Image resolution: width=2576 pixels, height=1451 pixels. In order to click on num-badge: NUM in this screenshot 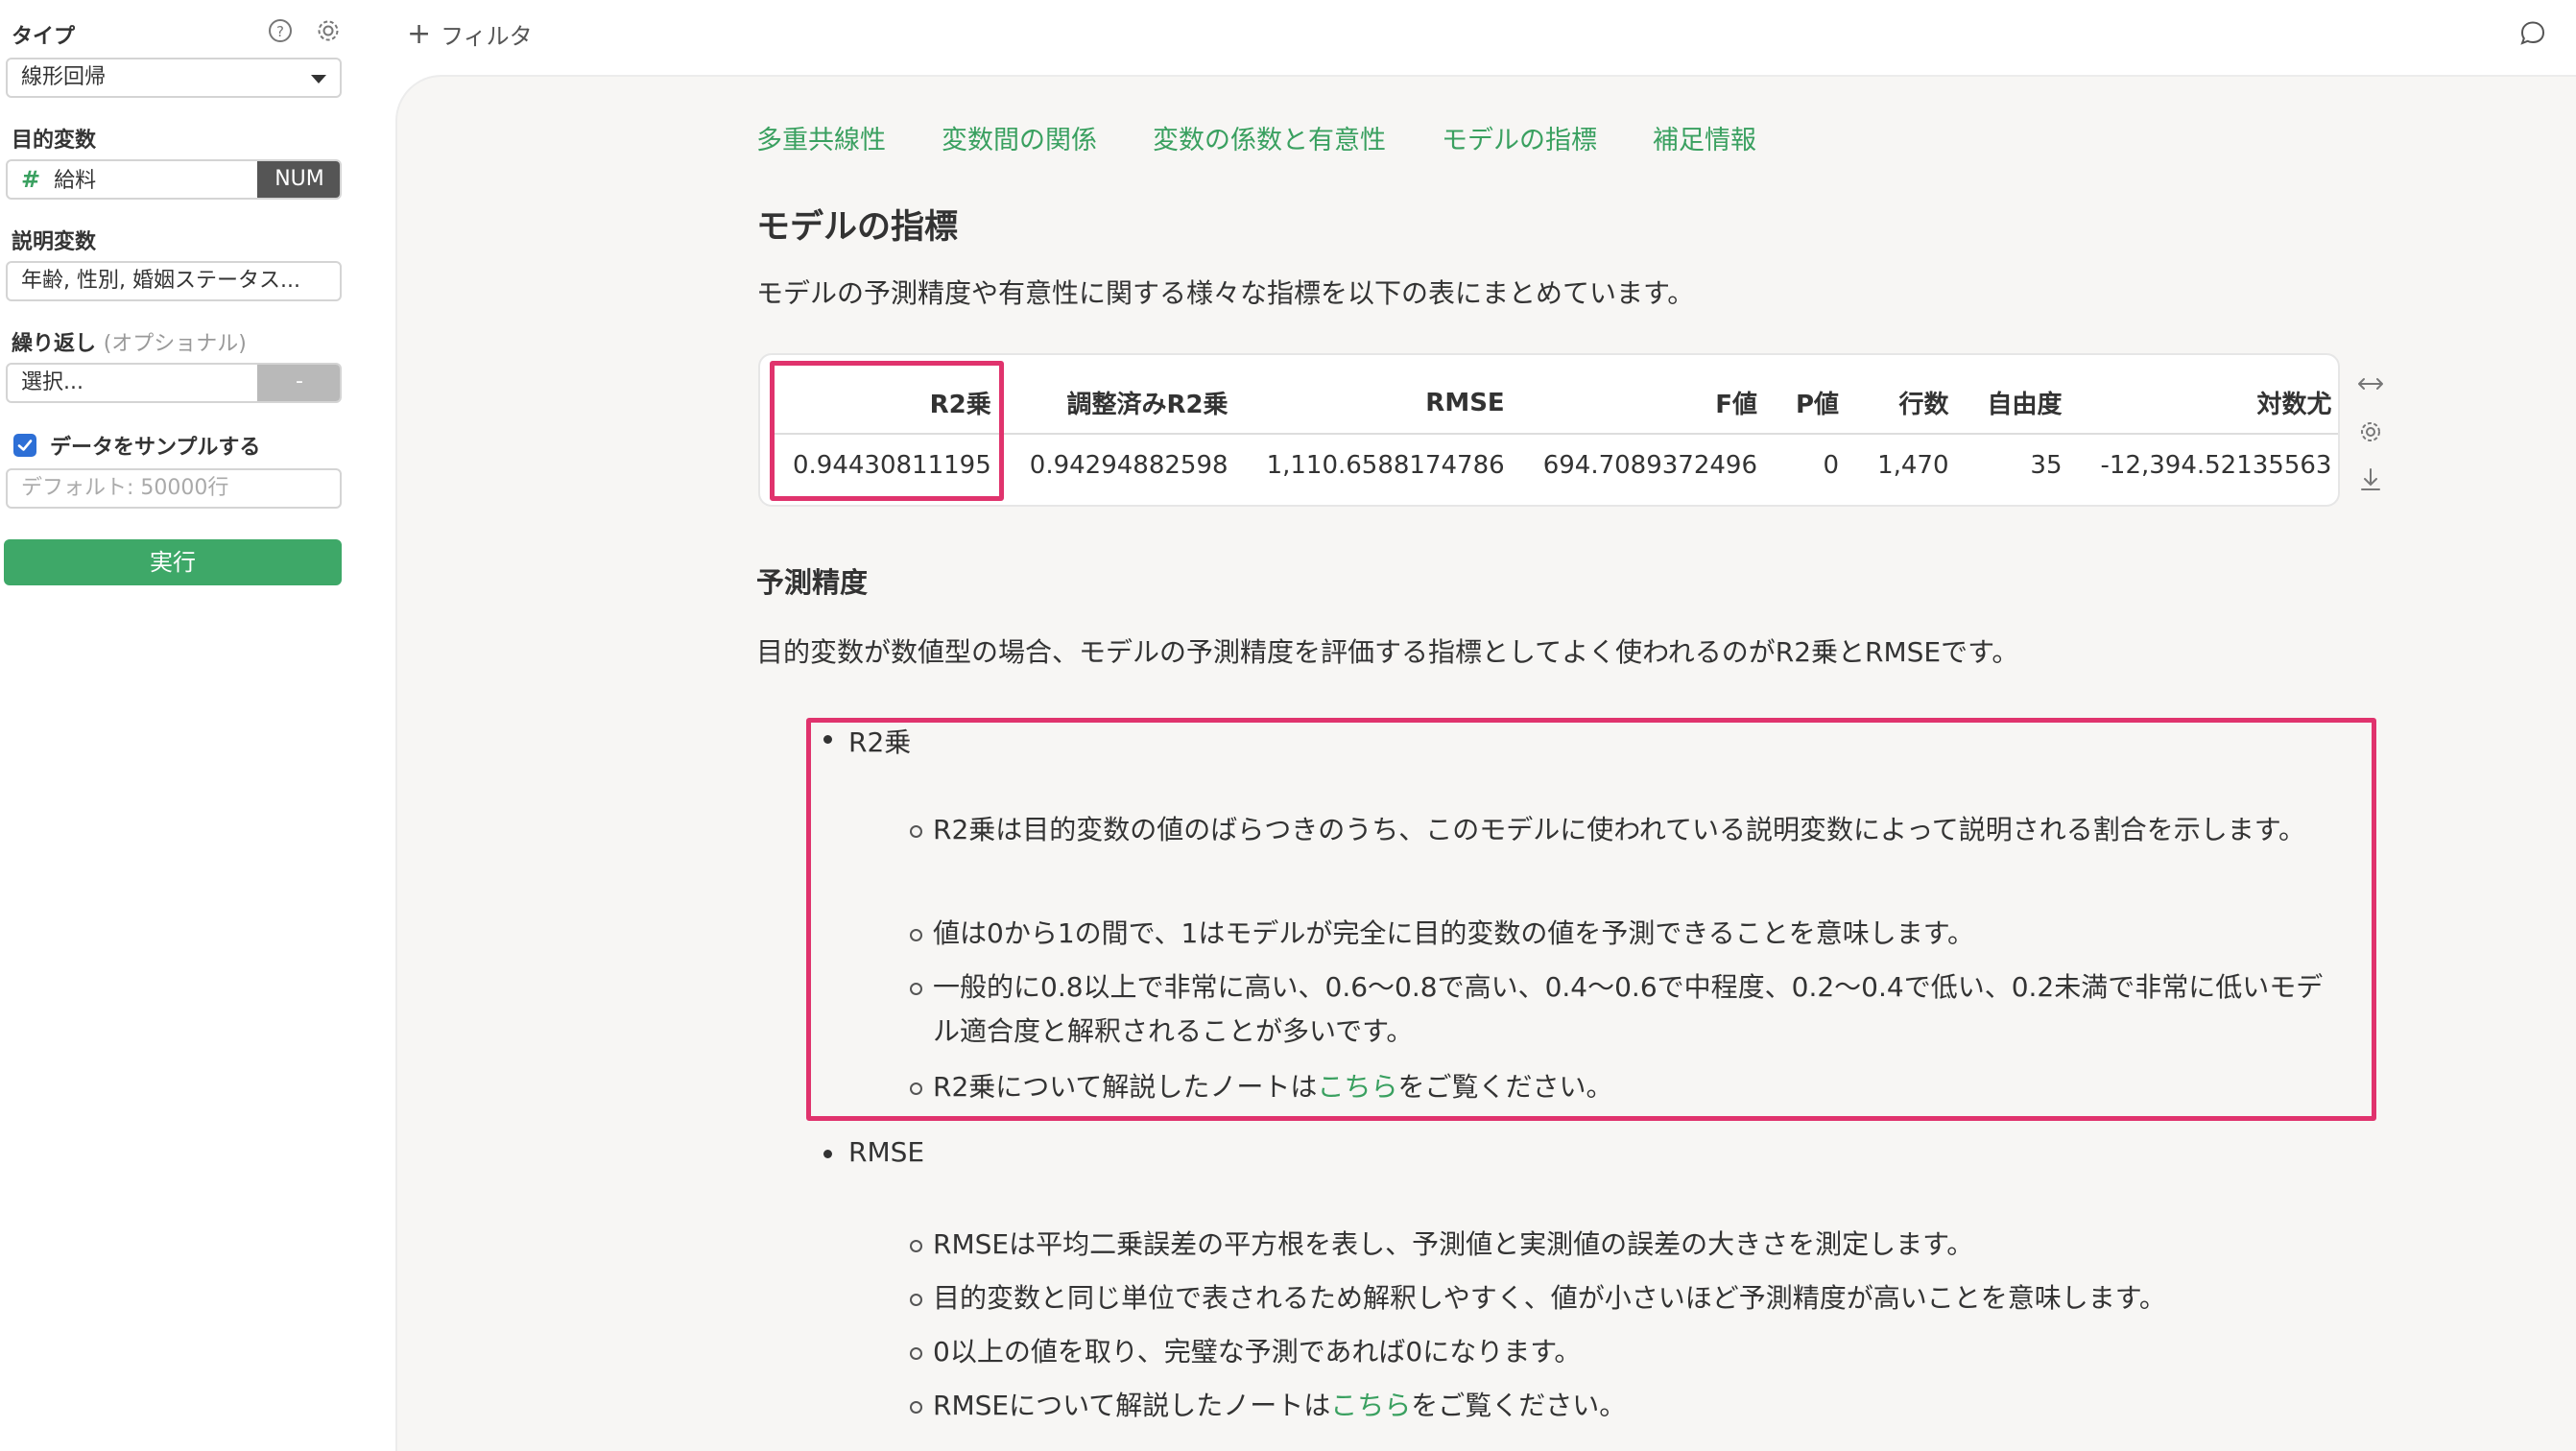, I will do `click(298, 179)`.